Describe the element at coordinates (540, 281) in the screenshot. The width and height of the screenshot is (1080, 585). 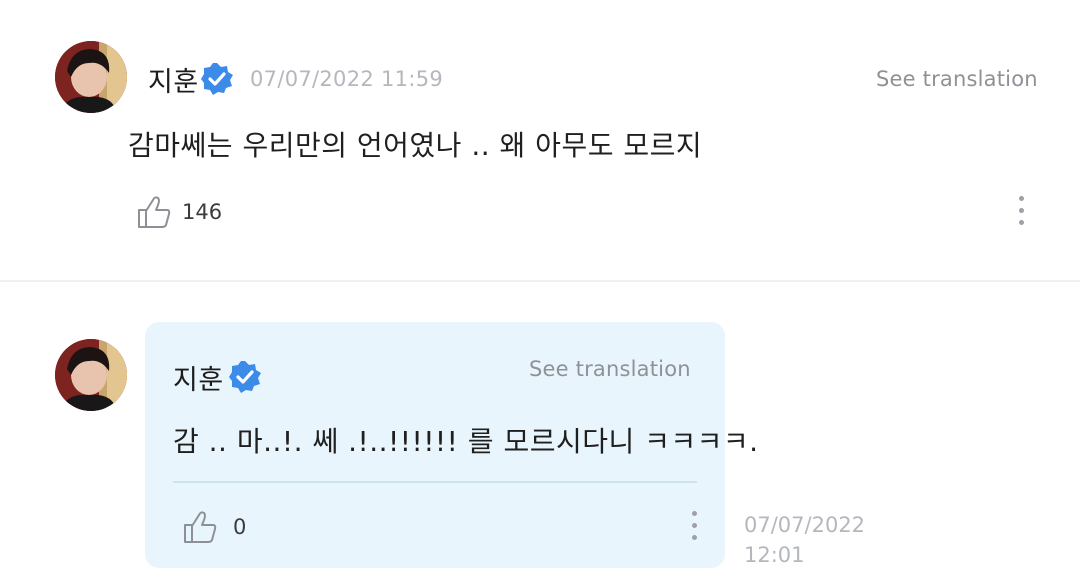
I see `divider` at that location.